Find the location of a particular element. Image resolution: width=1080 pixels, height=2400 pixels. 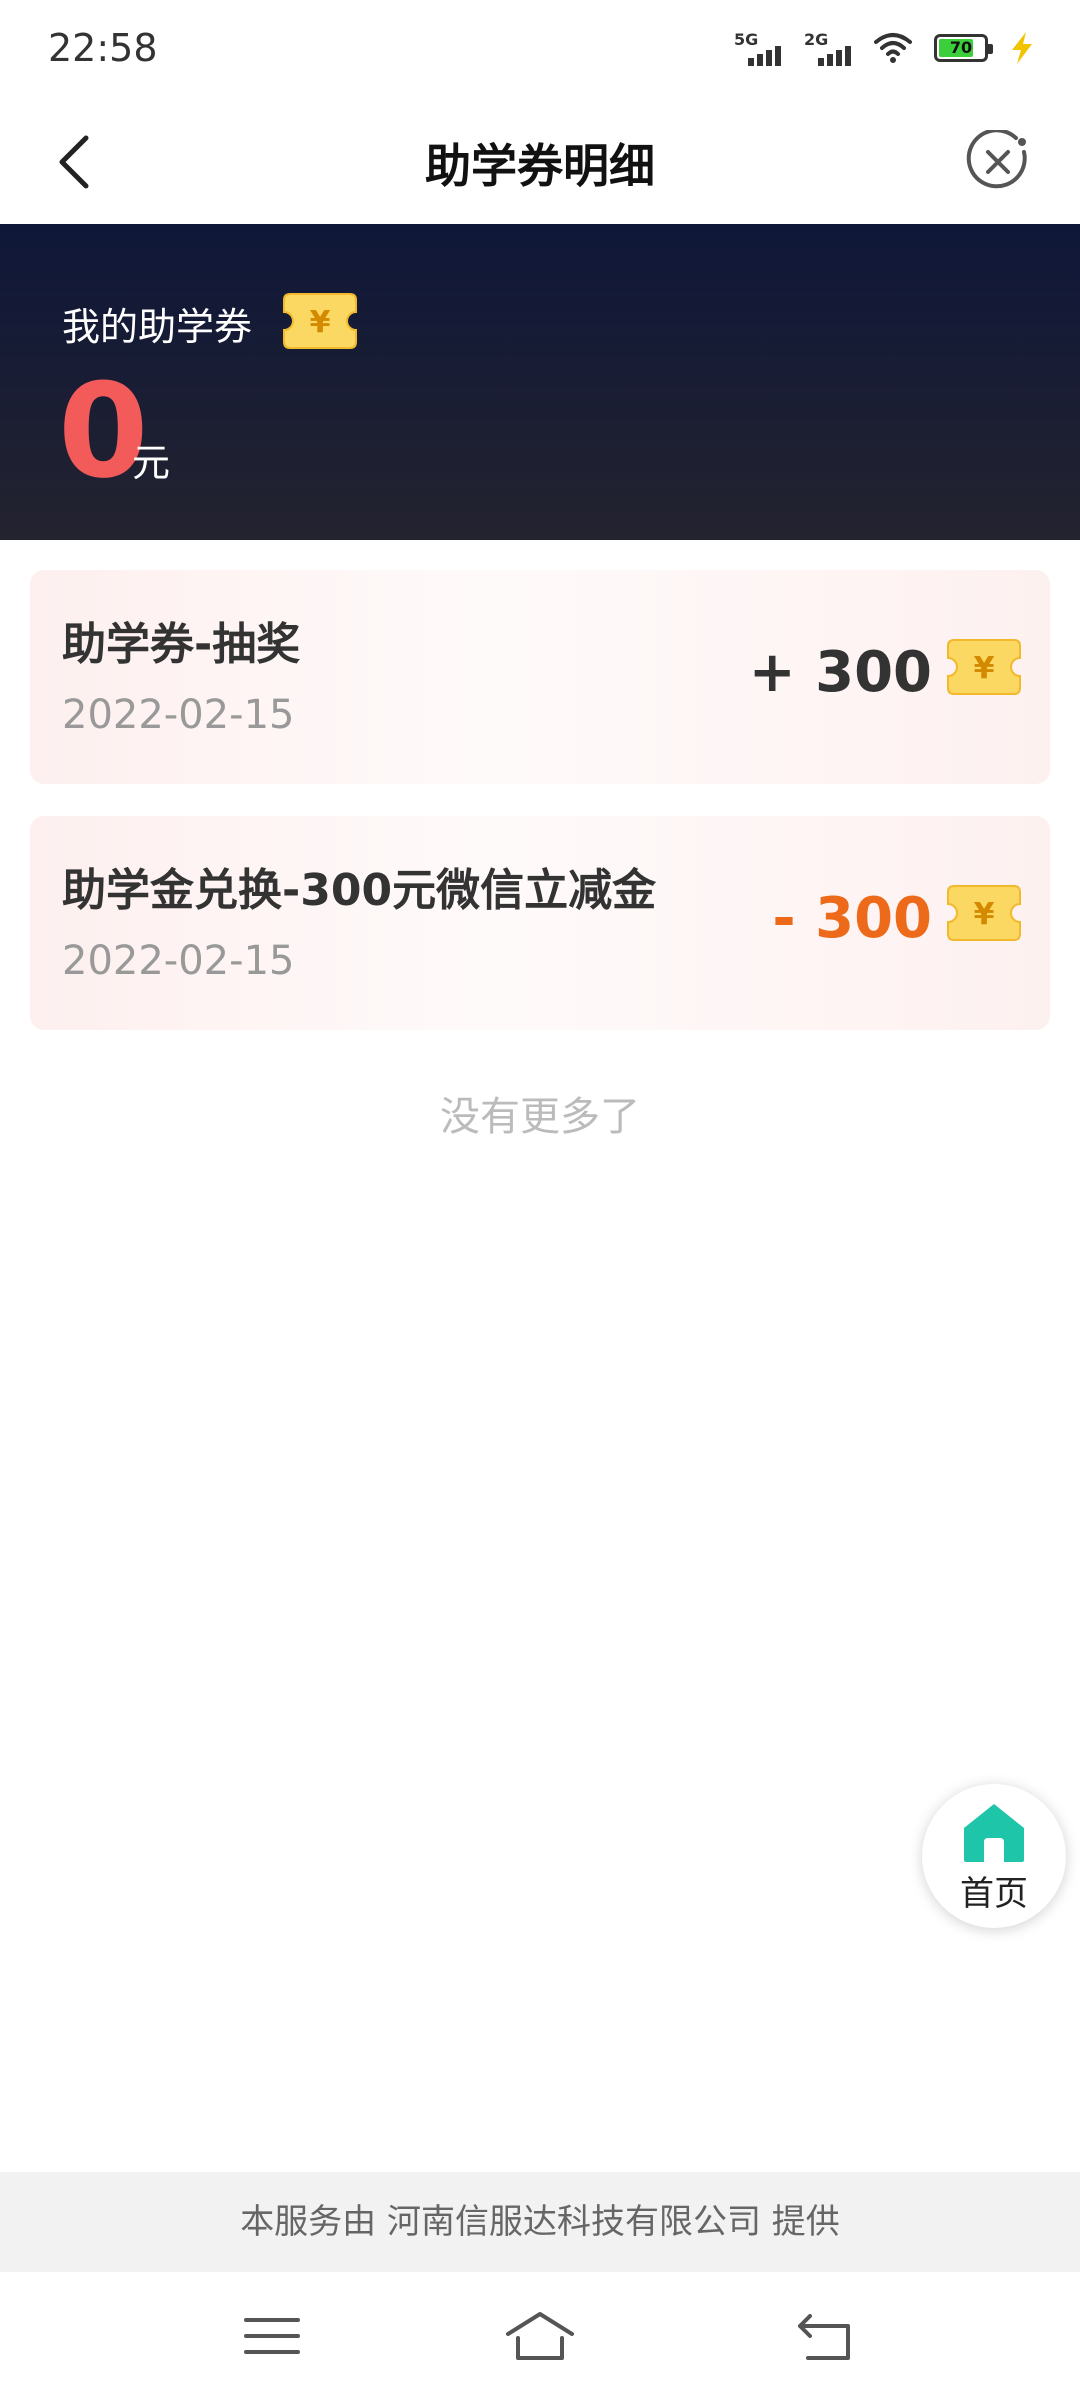

home-outline-icon is located at coordinates (540, 2336).